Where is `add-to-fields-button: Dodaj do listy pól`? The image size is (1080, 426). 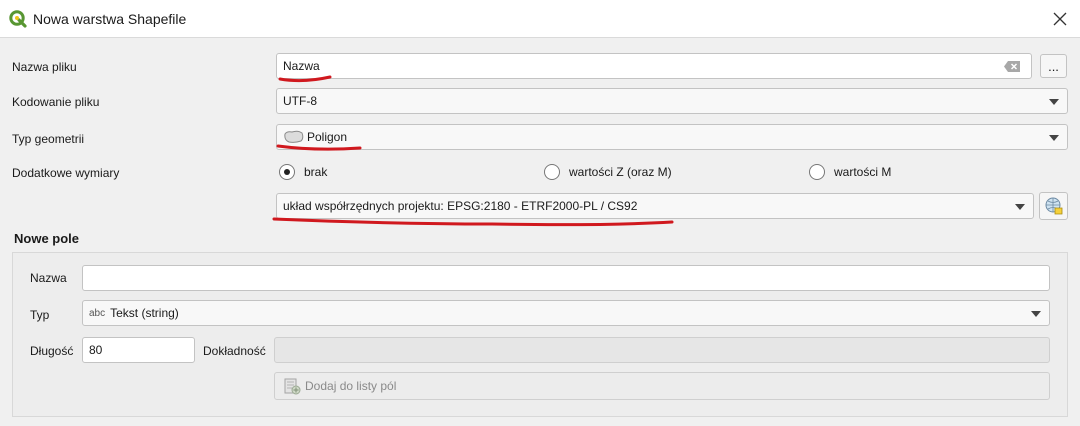 add-to-fields-button: Dodaj do listy pól is located at coordinates (662, 386).